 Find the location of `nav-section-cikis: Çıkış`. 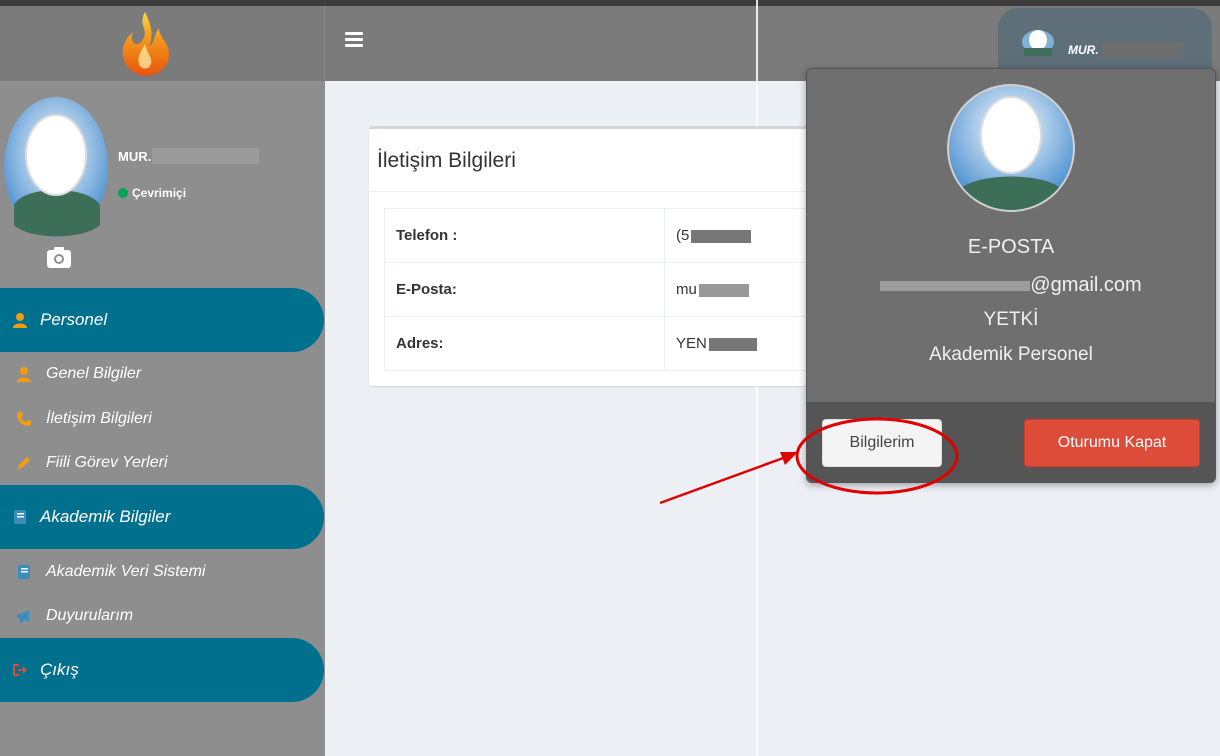

nav-section-cikis: Çıkış is located at coordinates (162, 670).